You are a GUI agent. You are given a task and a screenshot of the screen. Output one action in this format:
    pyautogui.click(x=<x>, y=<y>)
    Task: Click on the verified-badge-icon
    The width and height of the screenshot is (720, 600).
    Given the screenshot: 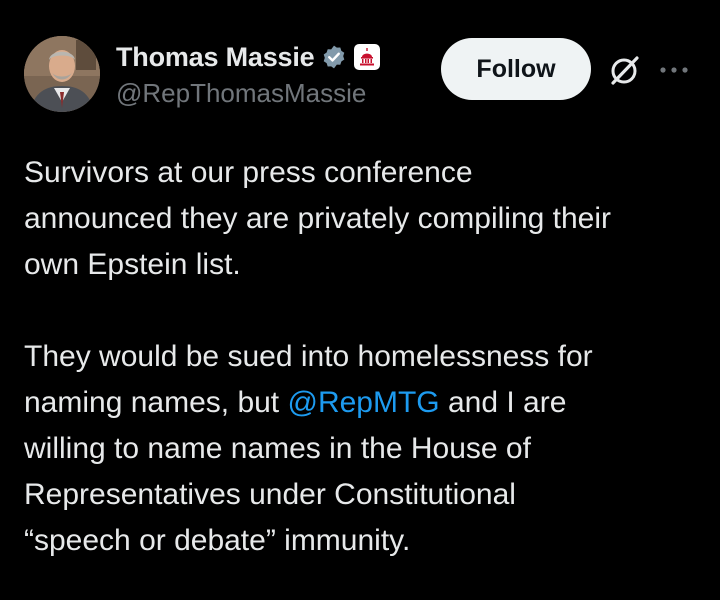 What is the action you would take?
    pyautogui.click(x=334, y=57)
    